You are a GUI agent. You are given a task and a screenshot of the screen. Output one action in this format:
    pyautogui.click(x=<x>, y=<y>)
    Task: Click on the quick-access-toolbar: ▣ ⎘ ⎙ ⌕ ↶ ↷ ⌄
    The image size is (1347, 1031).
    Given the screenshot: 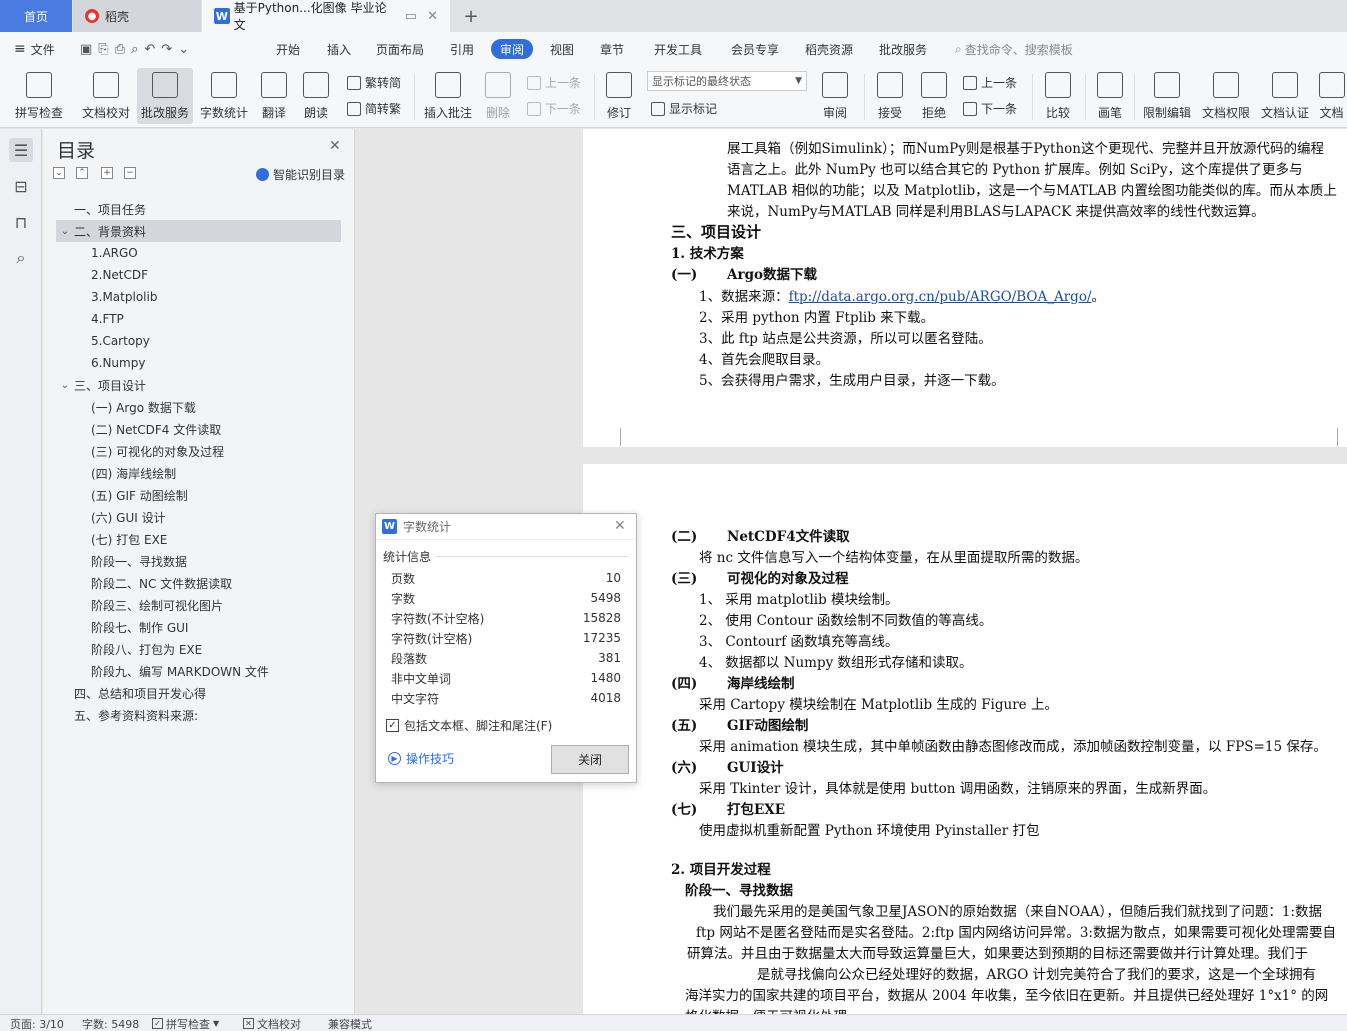 What is the action you would take?
    pyautogui.click(x=137, y=49)
    